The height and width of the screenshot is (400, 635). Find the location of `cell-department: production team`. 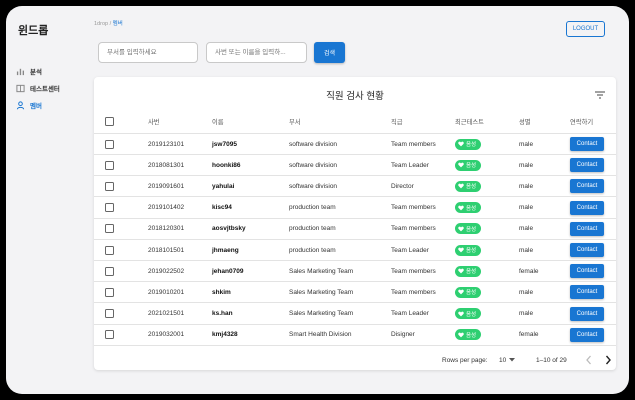

cell-department: production team is located at coordinates (312, 250).